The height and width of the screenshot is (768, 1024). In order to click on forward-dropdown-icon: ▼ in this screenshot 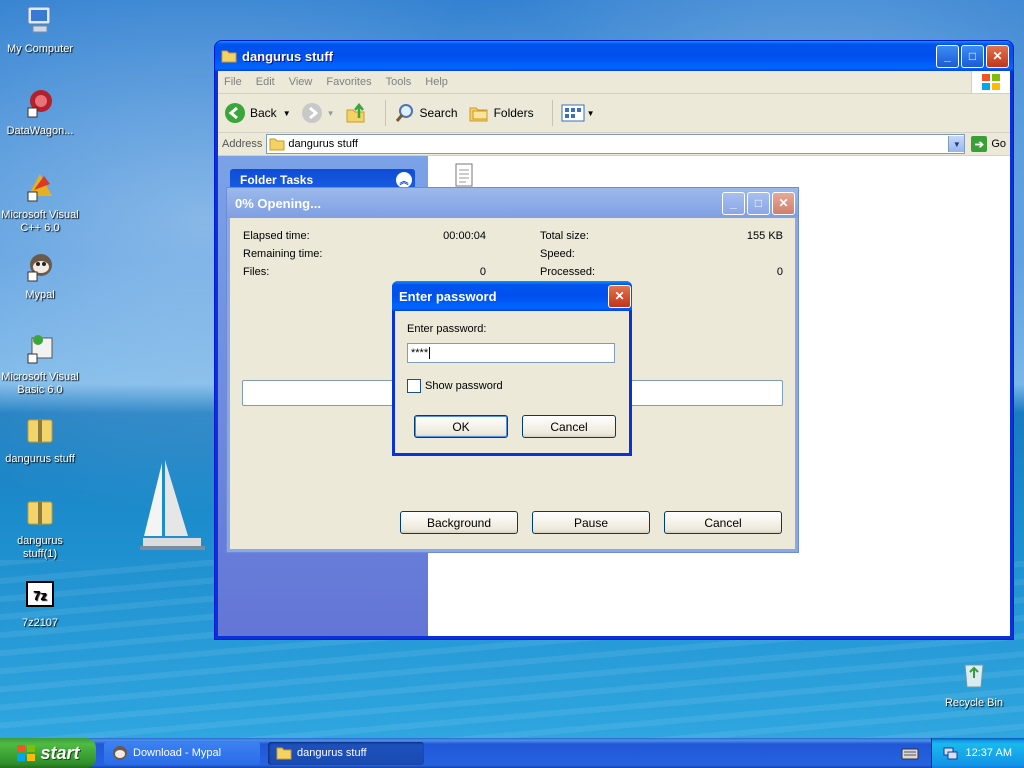, I will do `click(331, 113)`.